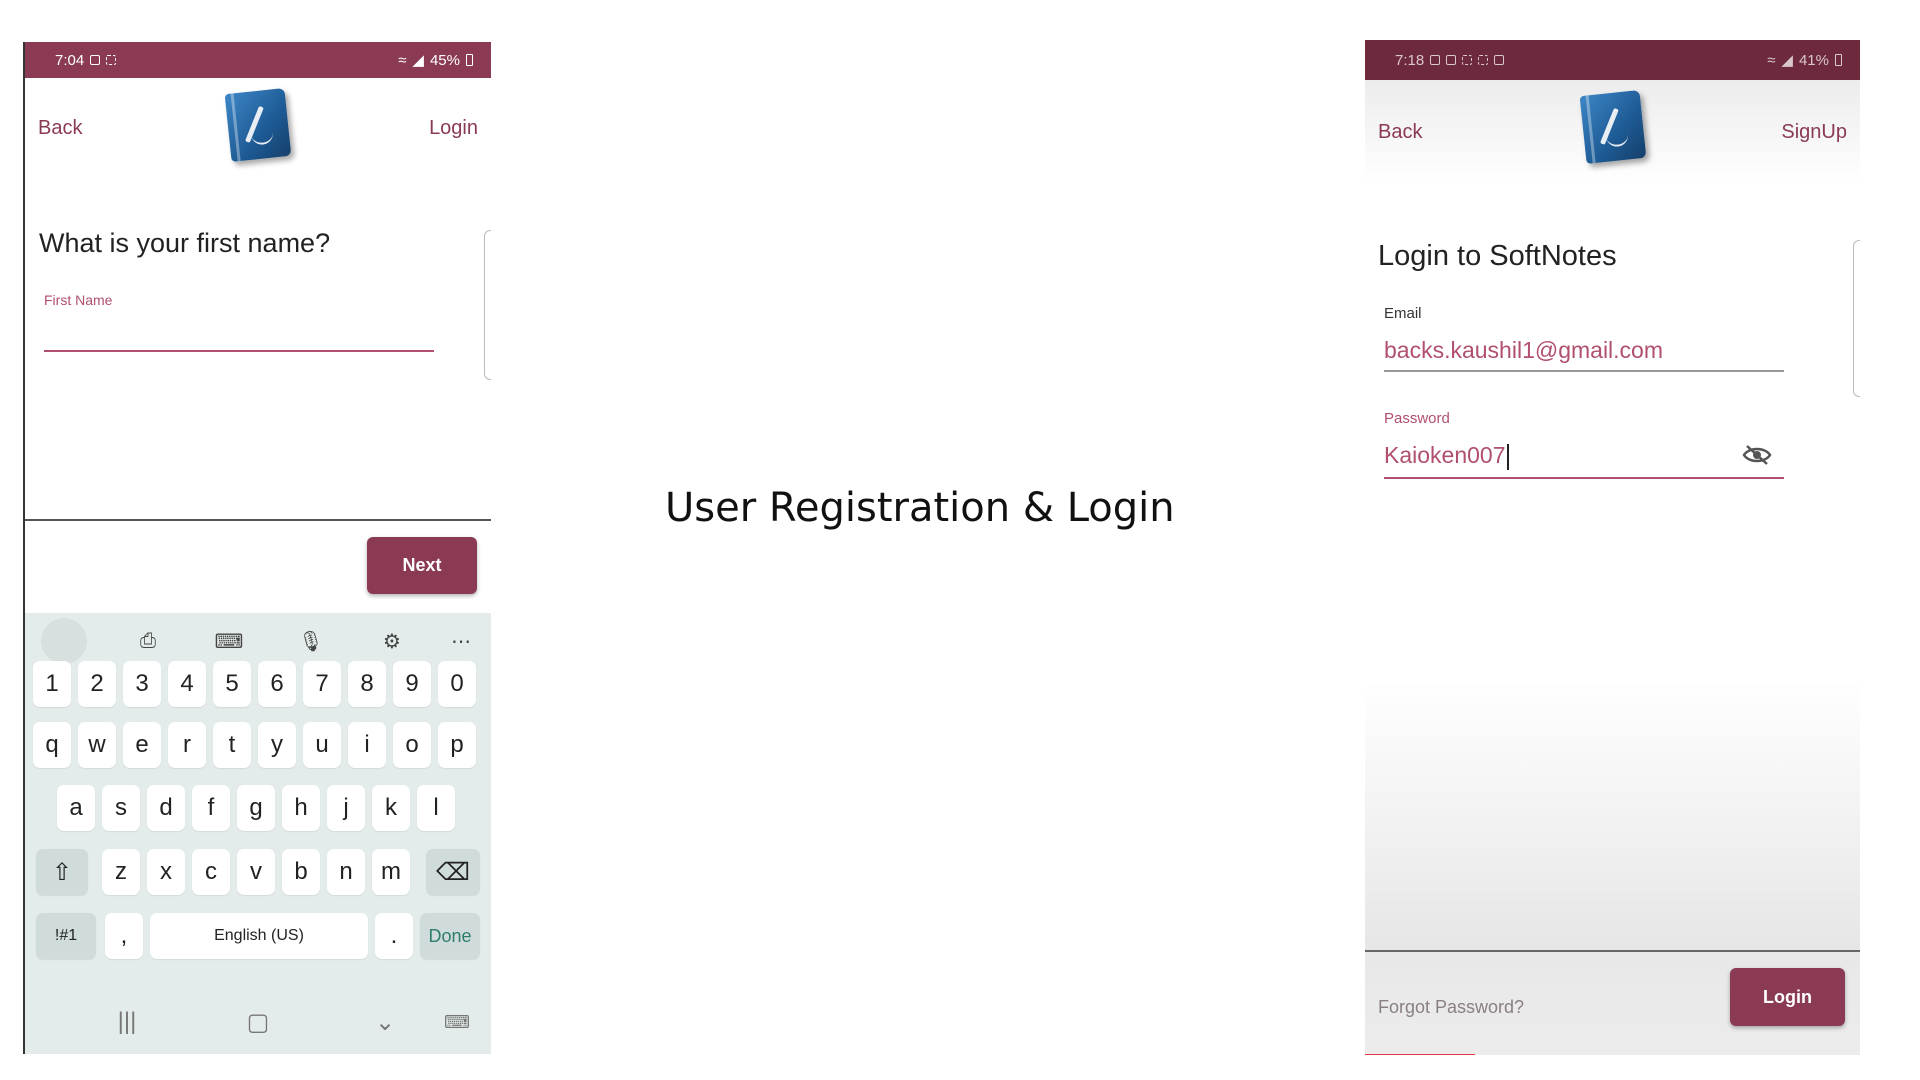 This screenshot has height=1080, width=1920. What do you see at coordinates (1403, 313) in the screenshot?
I see `email-label: Email` at bounding box center [1403, 313].